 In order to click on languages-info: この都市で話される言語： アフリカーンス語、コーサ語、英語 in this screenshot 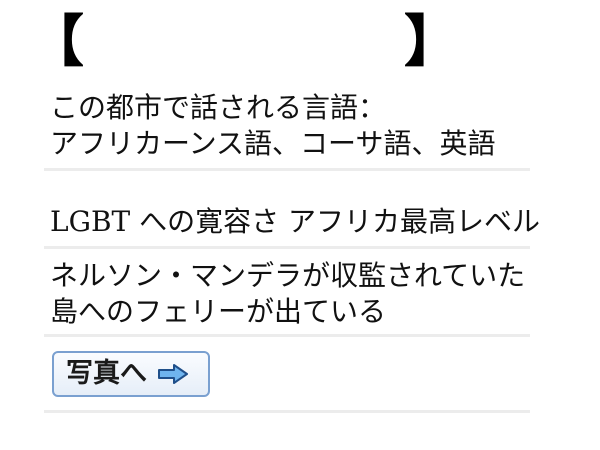, I will do `click(295, 126)`.